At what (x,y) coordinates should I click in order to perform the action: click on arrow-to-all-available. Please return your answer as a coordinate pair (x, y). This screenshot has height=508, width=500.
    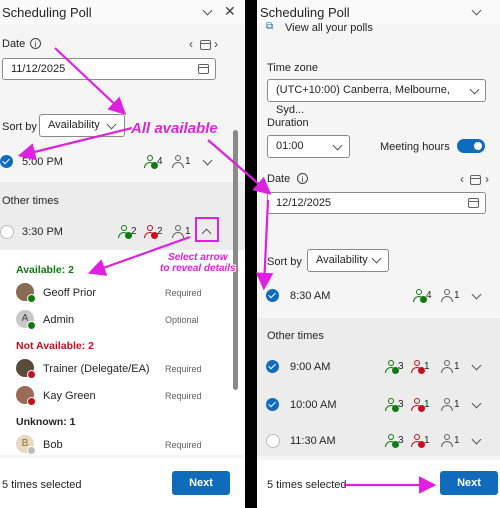
    Looking at the image, I should click on (90, 81).